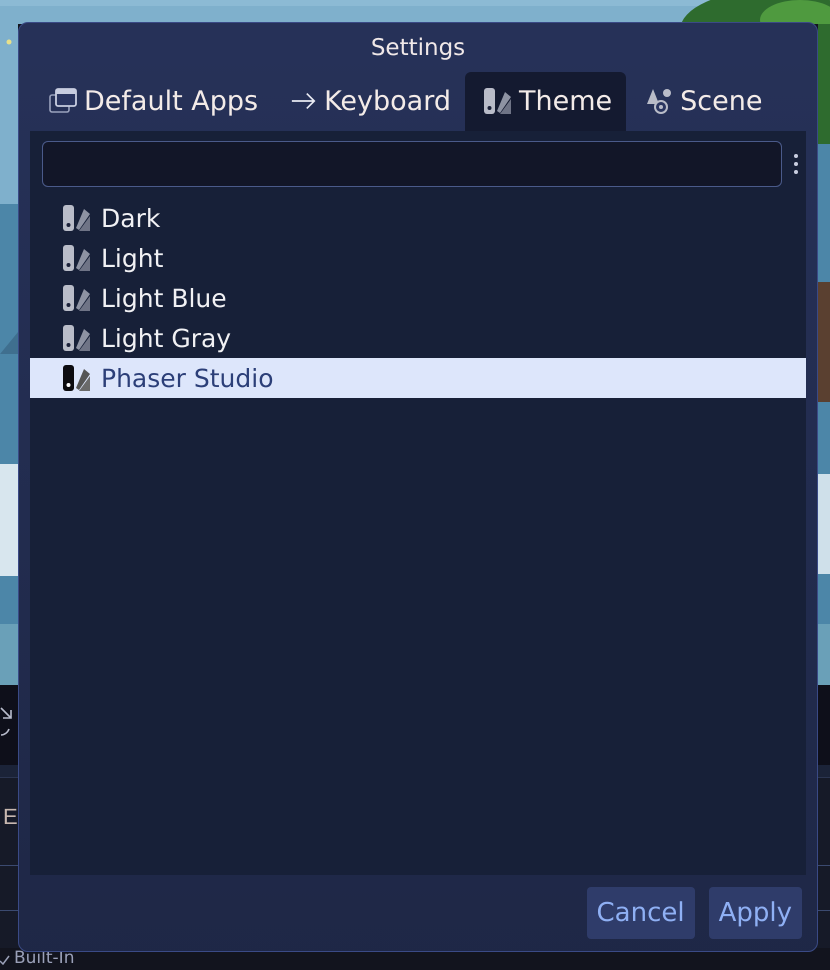 The height and width of the screenshot is (970, 830). I want to click on check-icon, so click(5, 958).